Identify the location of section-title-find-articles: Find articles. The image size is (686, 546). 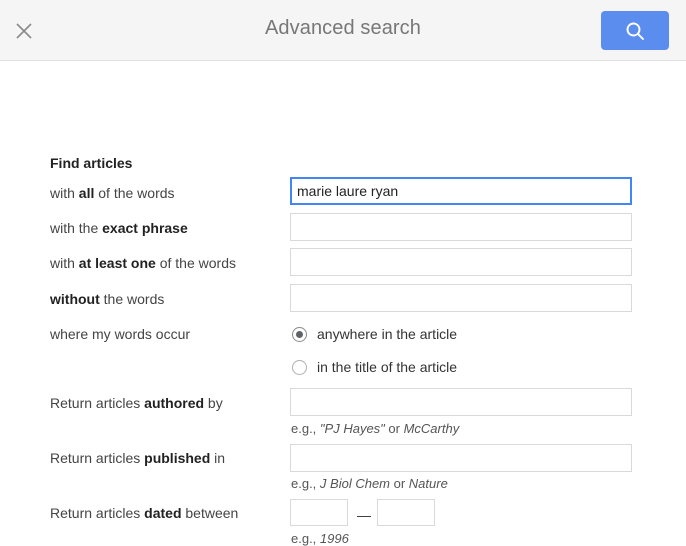
(91, 163).